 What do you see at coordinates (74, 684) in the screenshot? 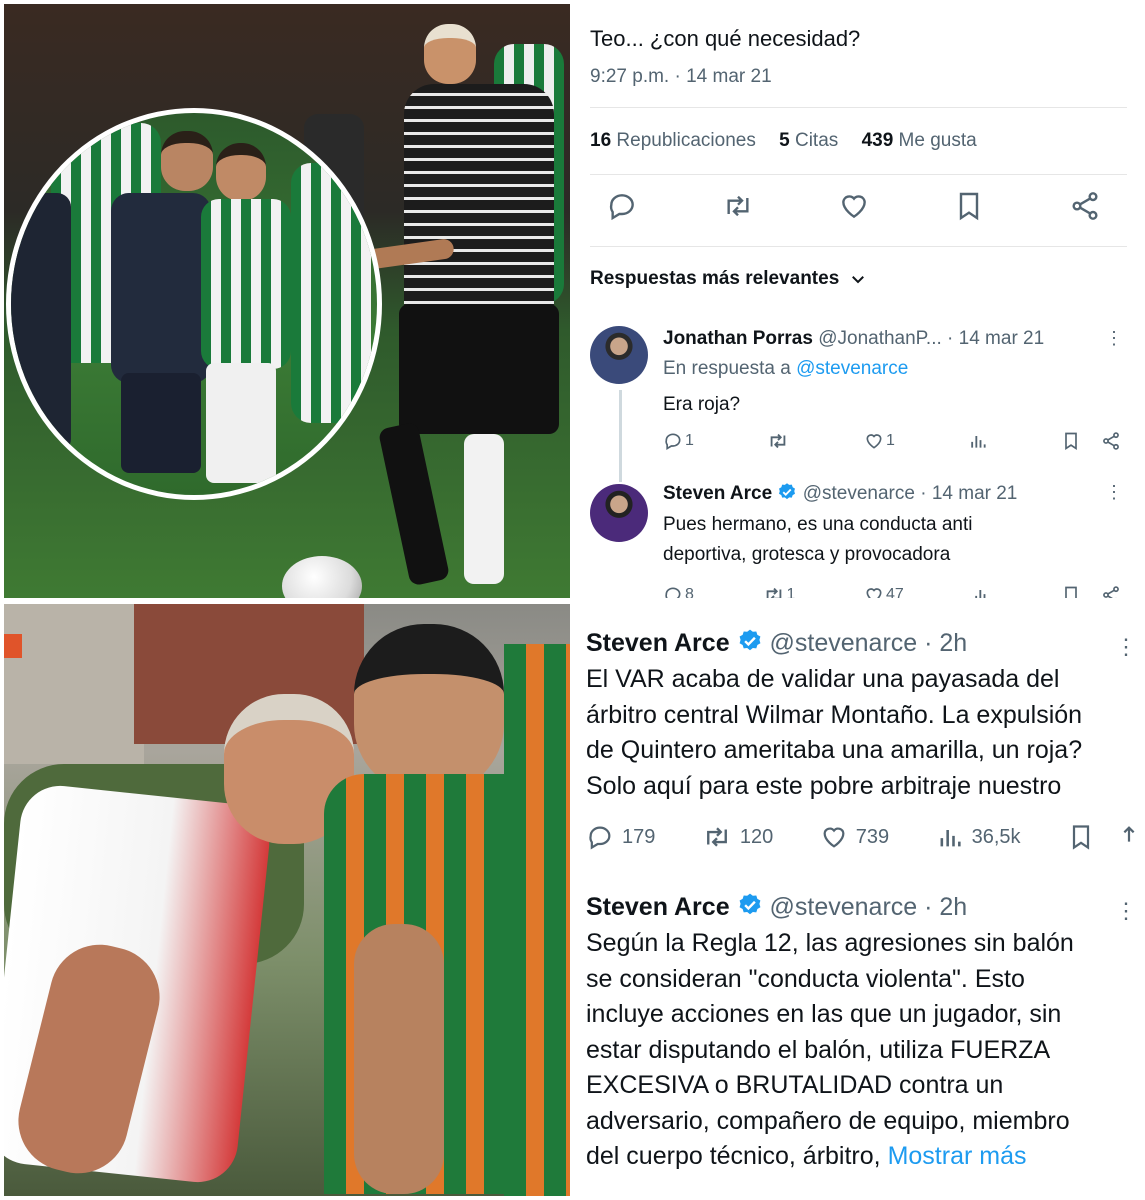
I see `background-building` at bounding box center [74, 684].